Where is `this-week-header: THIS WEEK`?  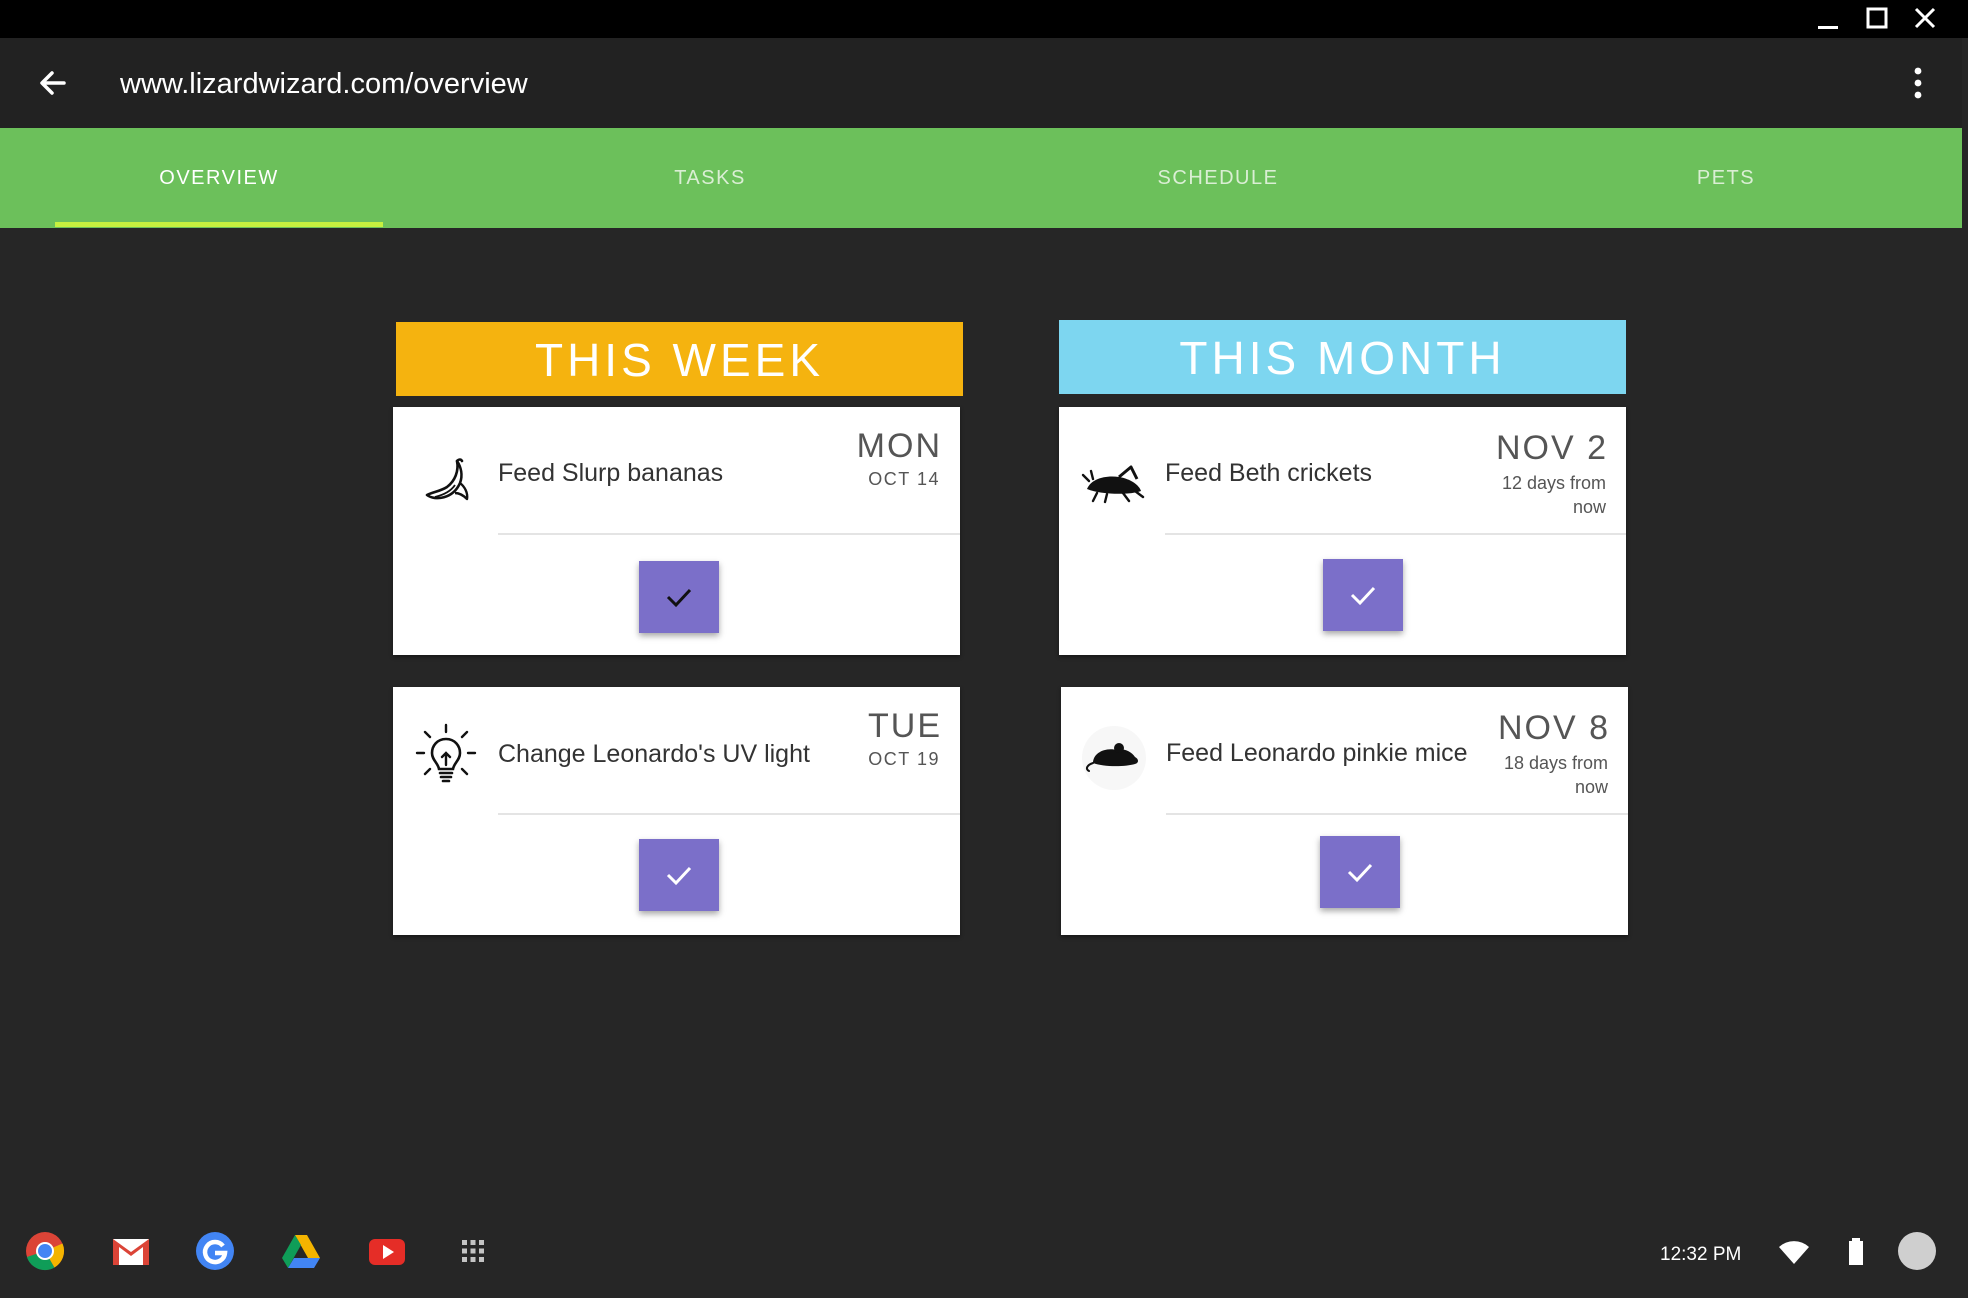 this-week-header: THIS WEEK is located at coordinates (679, 359).